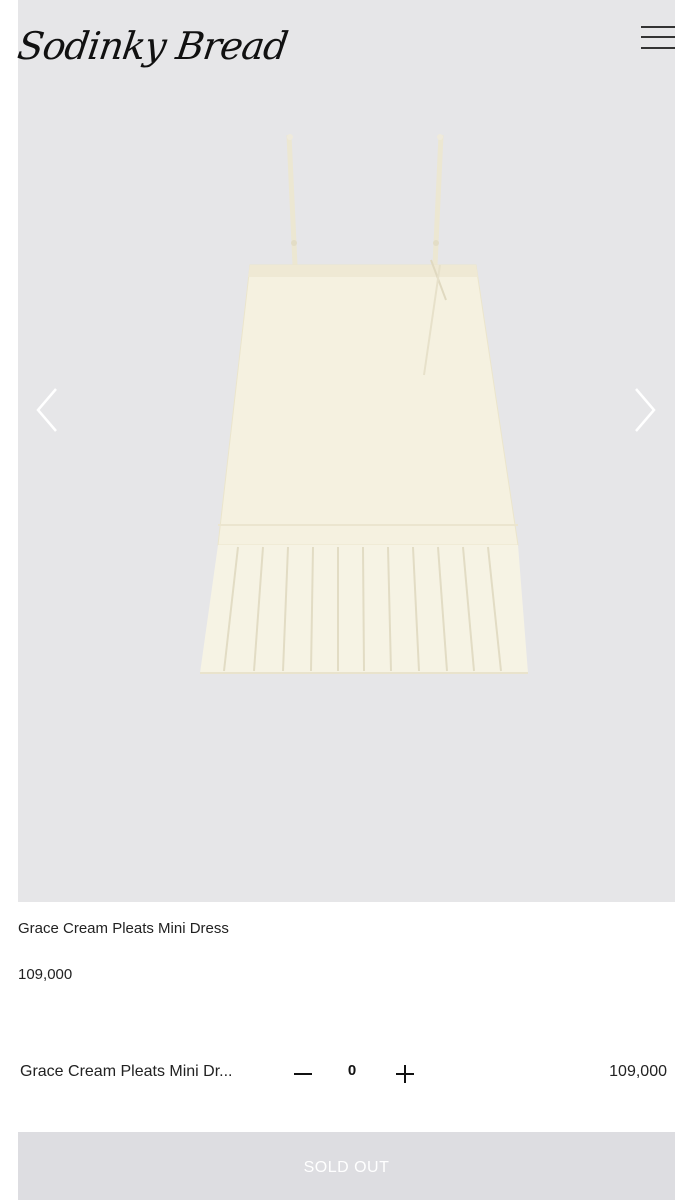 Image resolution: width=693 pixels, height=1200 pixels. I want to click on quantity-value: 0, so click(352, 1070).